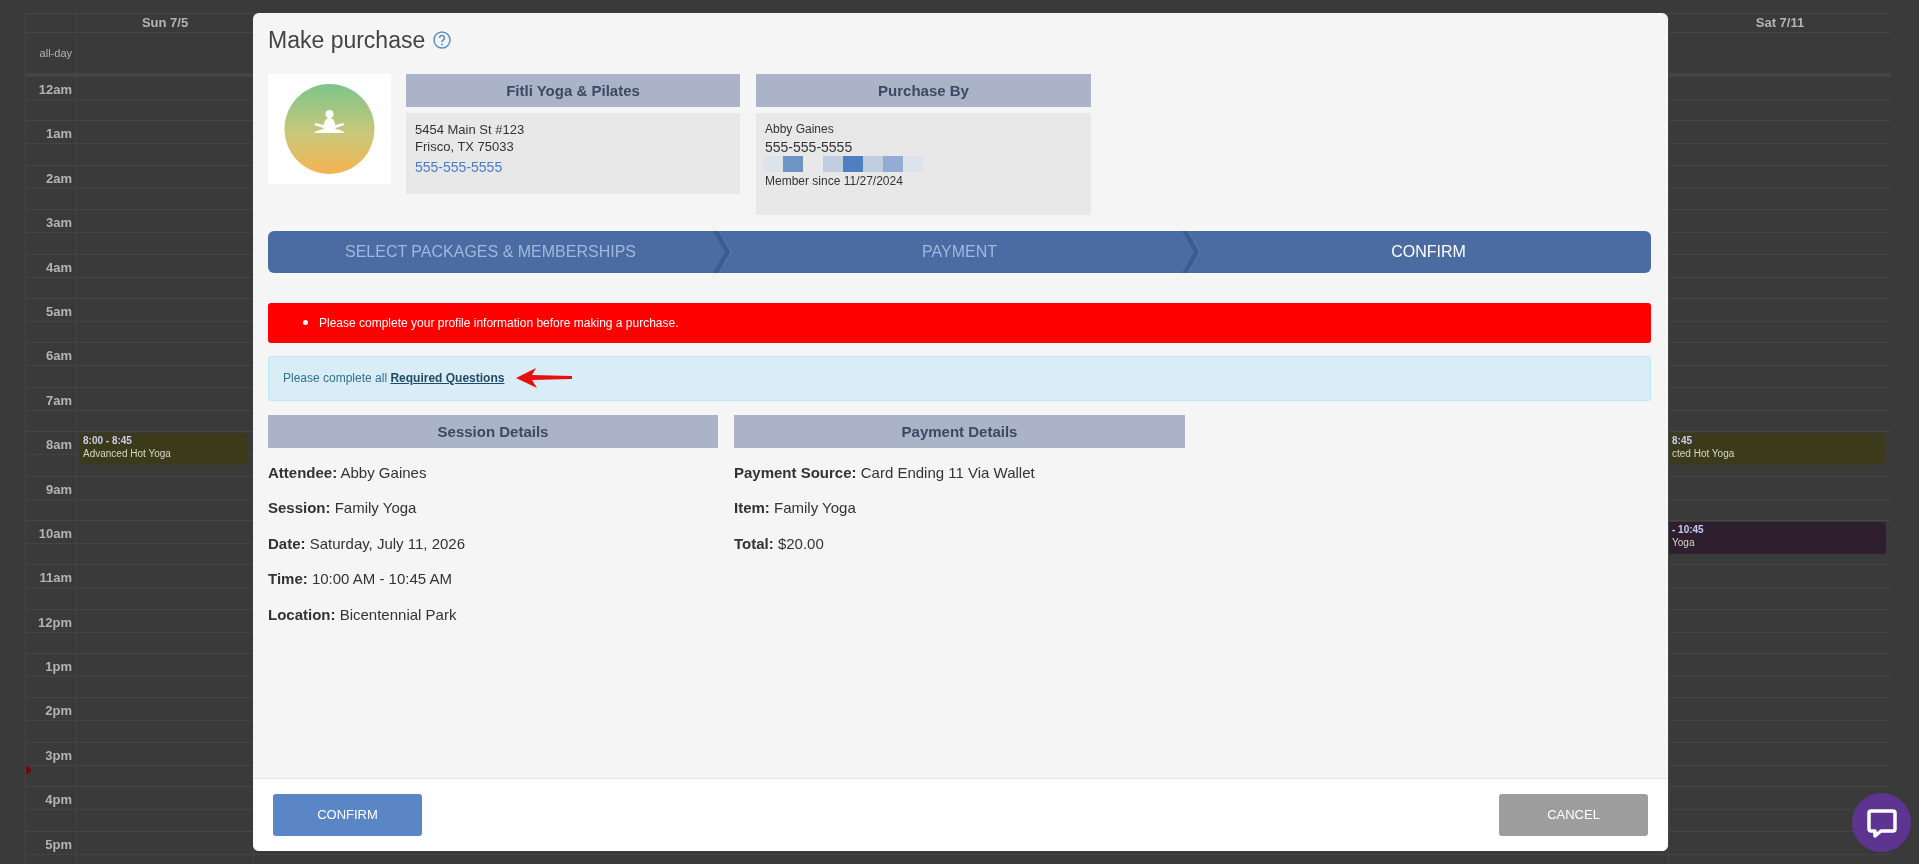 The height and width of the screenshot is (864, 1919). Describe the element at coordinates (165, 22) in the screenshot. I see `day-header: Sun 7/5` at that location.